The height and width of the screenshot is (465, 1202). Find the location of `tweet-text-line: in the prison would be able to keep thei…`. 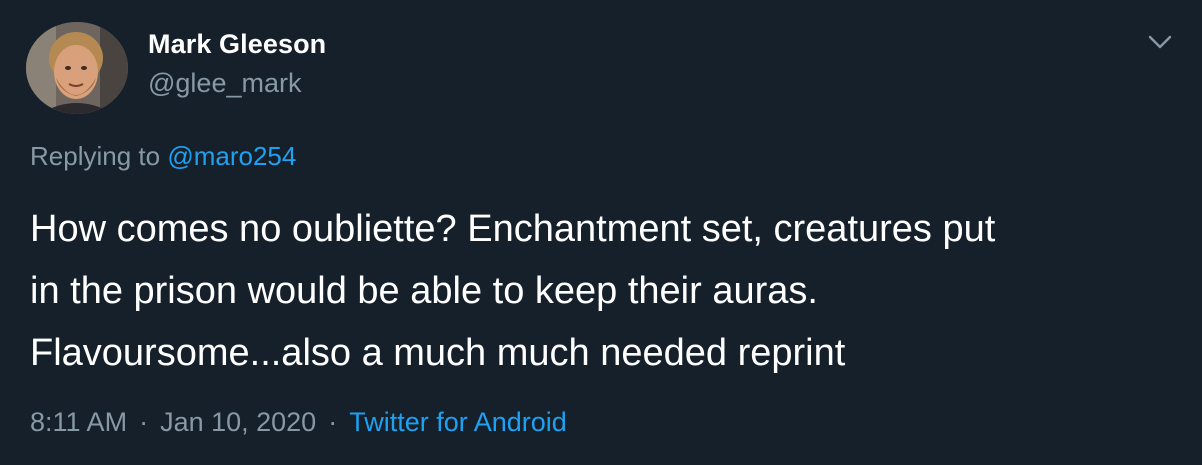

tweet-text-line: in the prison would be able to keep thei… is located at coordinates (424, 291).